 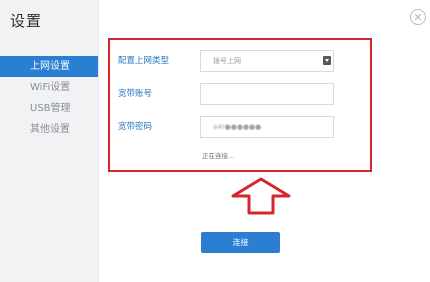 I want to click on connection-type-label: 配置上网类型, so click(x=144, y=61).